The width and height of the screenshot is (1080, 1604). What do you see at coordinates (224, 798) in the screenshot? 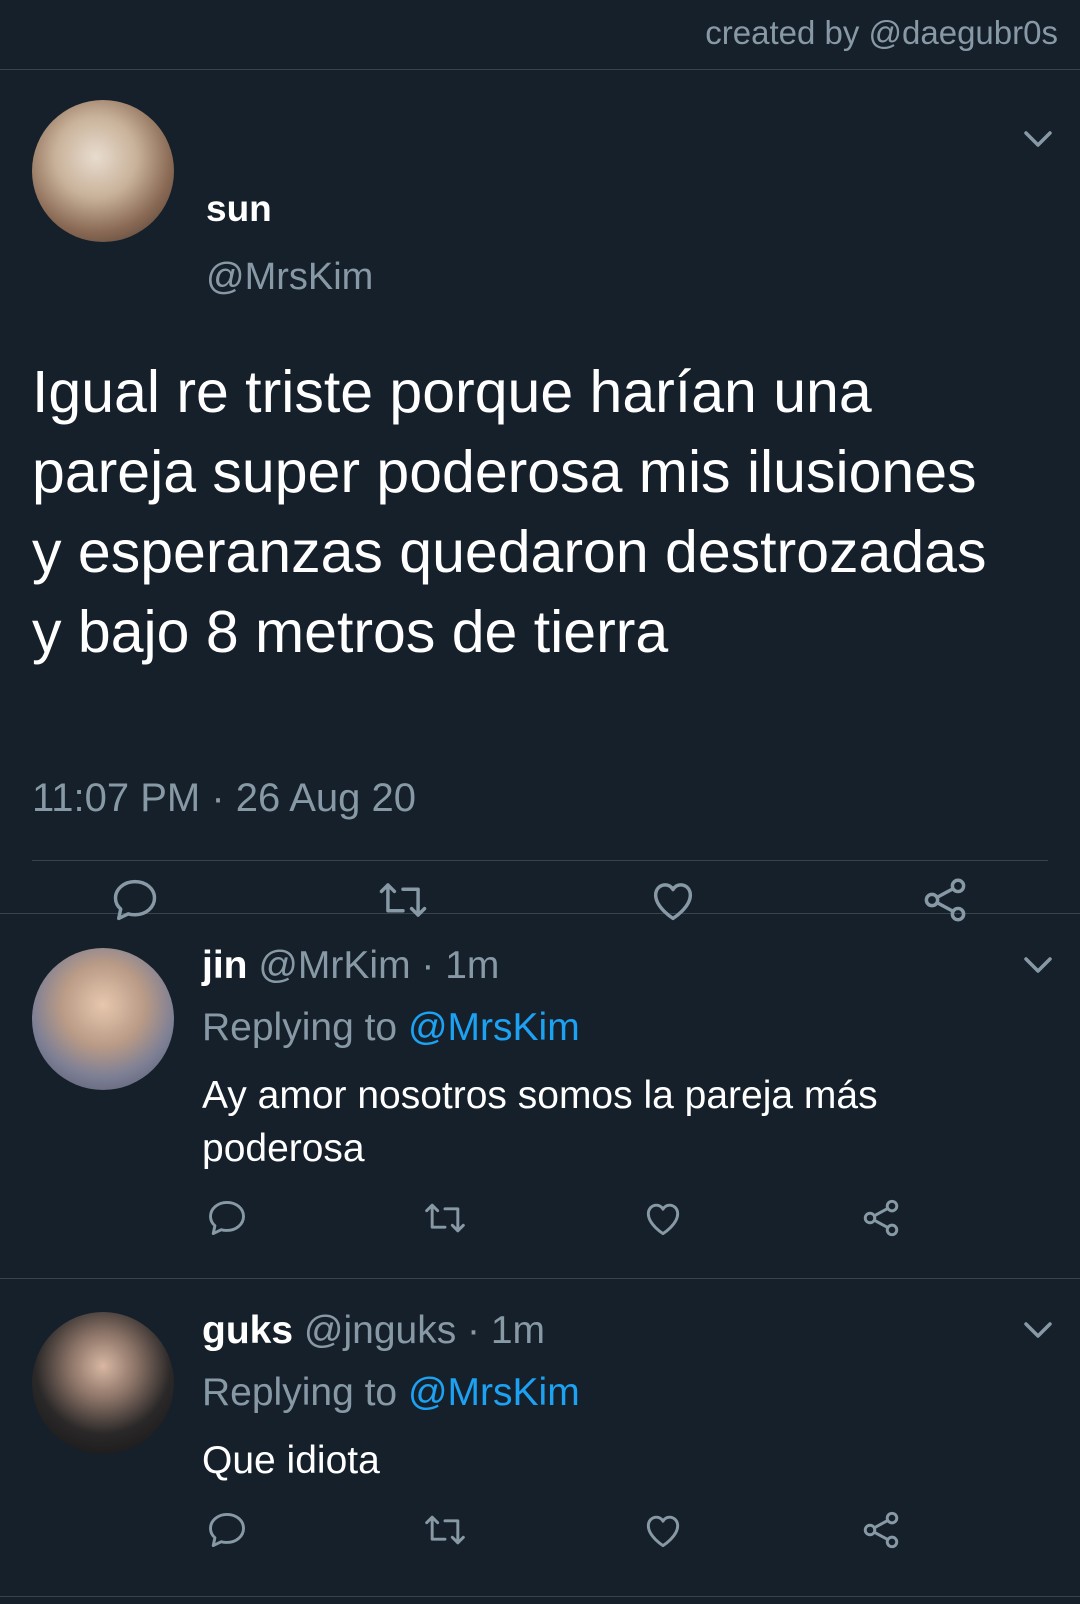
I see `timestamp: 11:07 PM · 26 Aug 20` at bounding box center [224, 798].